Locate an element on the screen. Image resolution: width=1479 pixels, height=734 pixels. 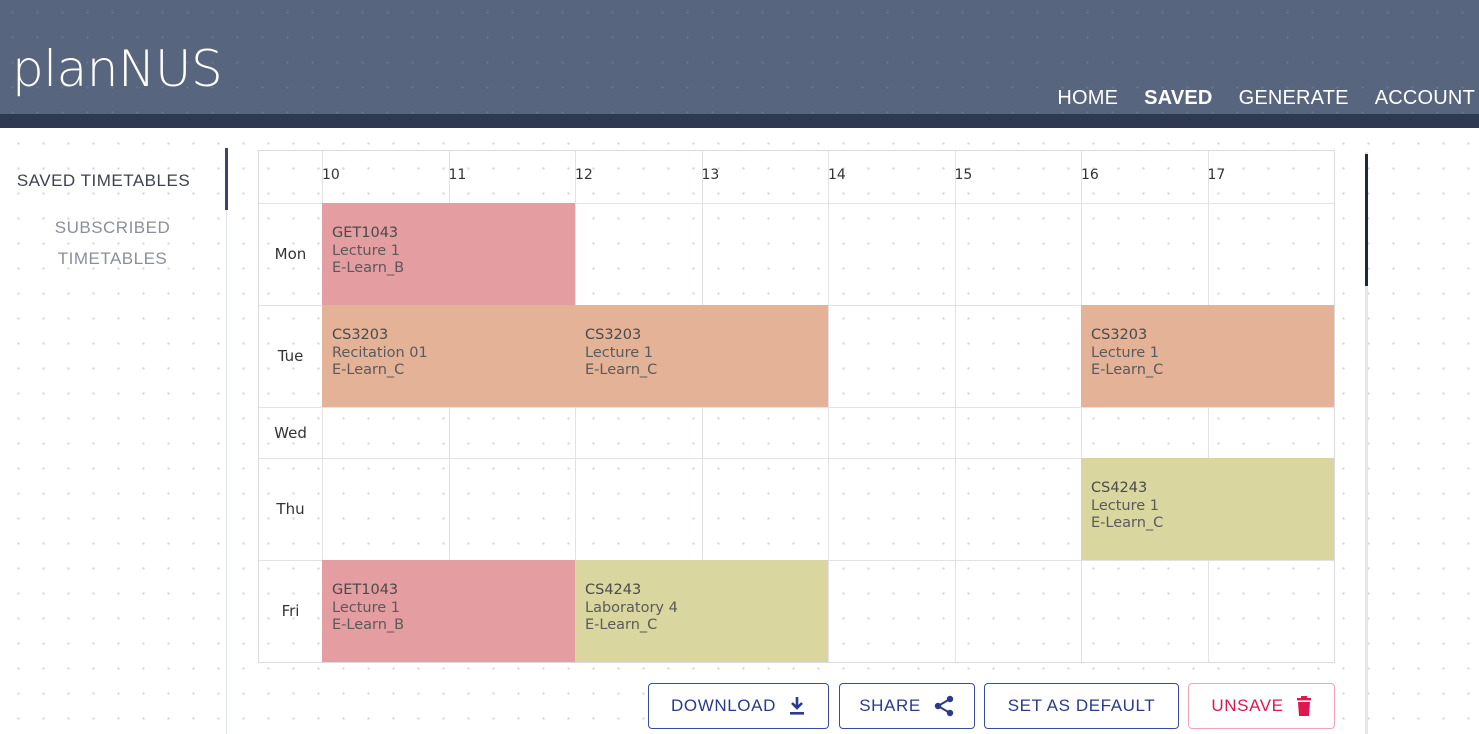
set-default-button: SET AS DEFAULT is located at coordinates (1081, 706).